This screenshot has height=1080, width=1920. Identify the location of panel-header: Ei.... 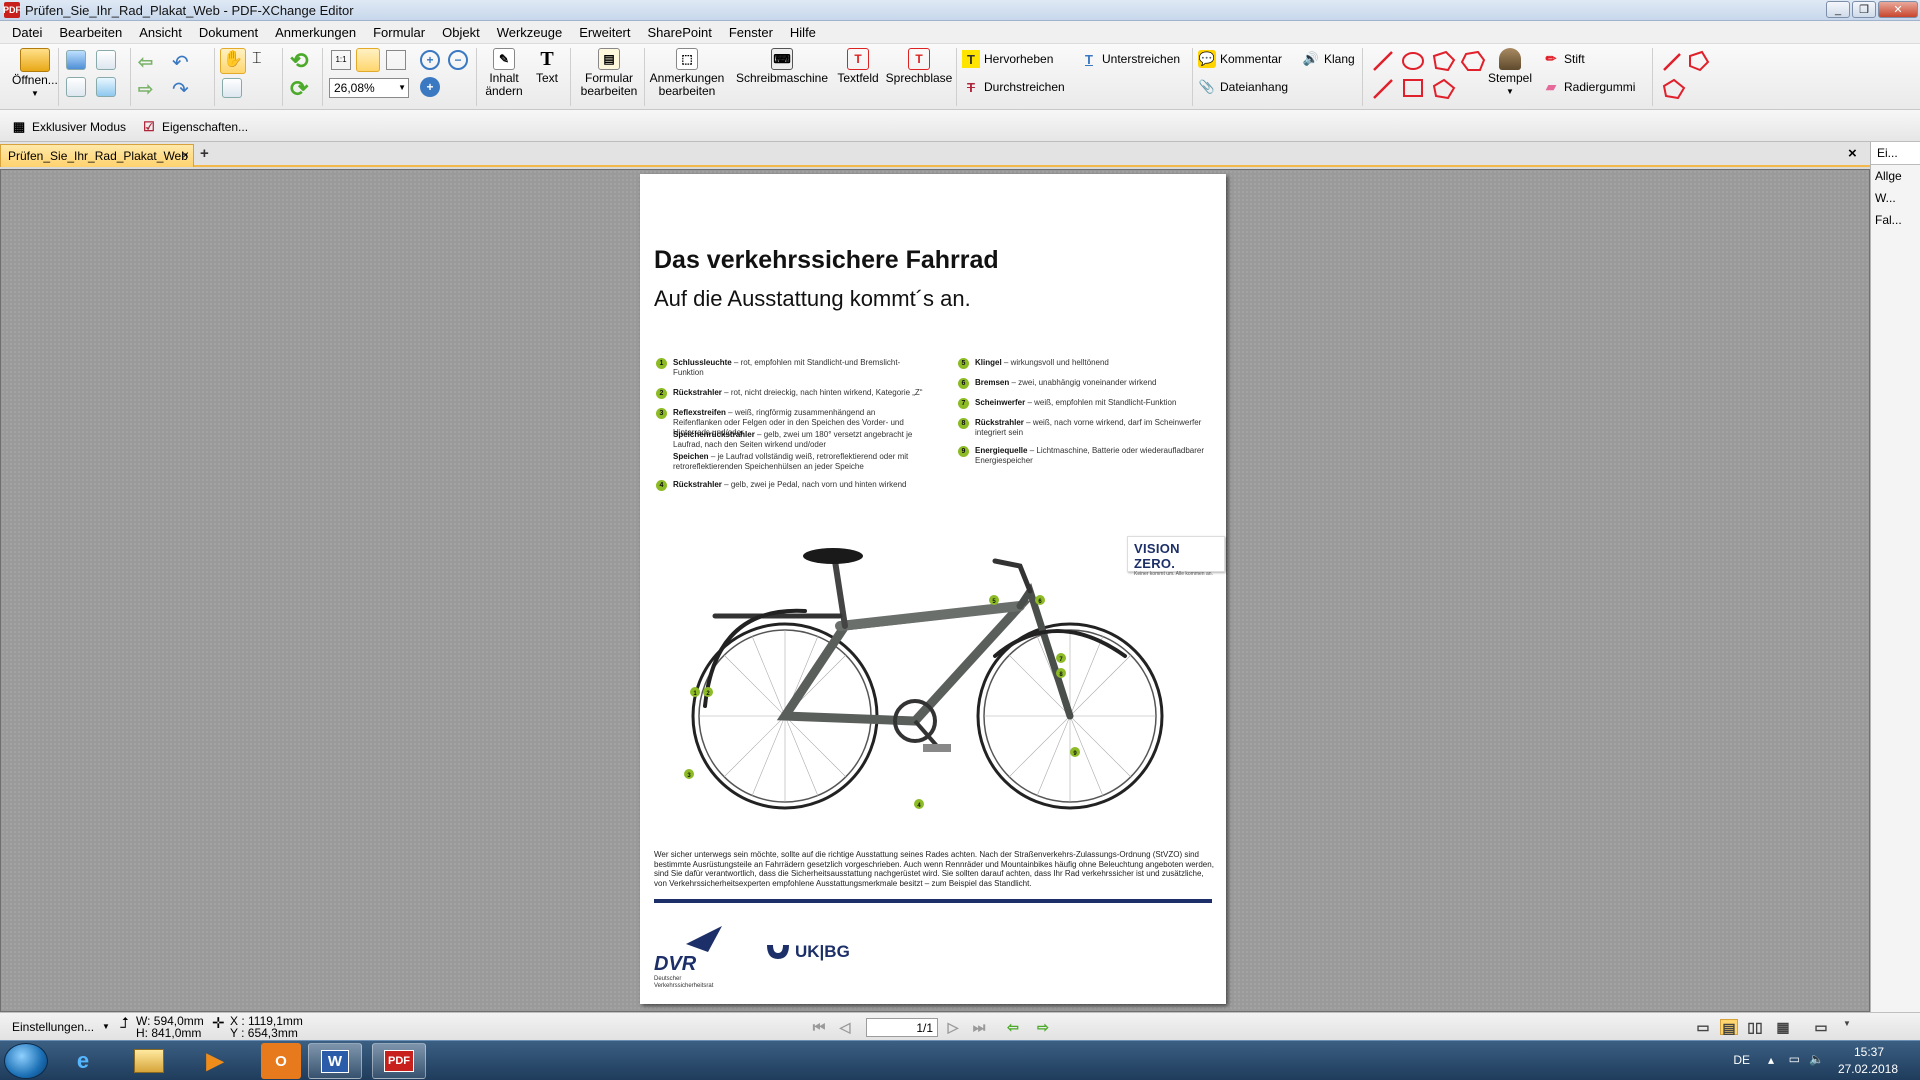
(1895, 153).